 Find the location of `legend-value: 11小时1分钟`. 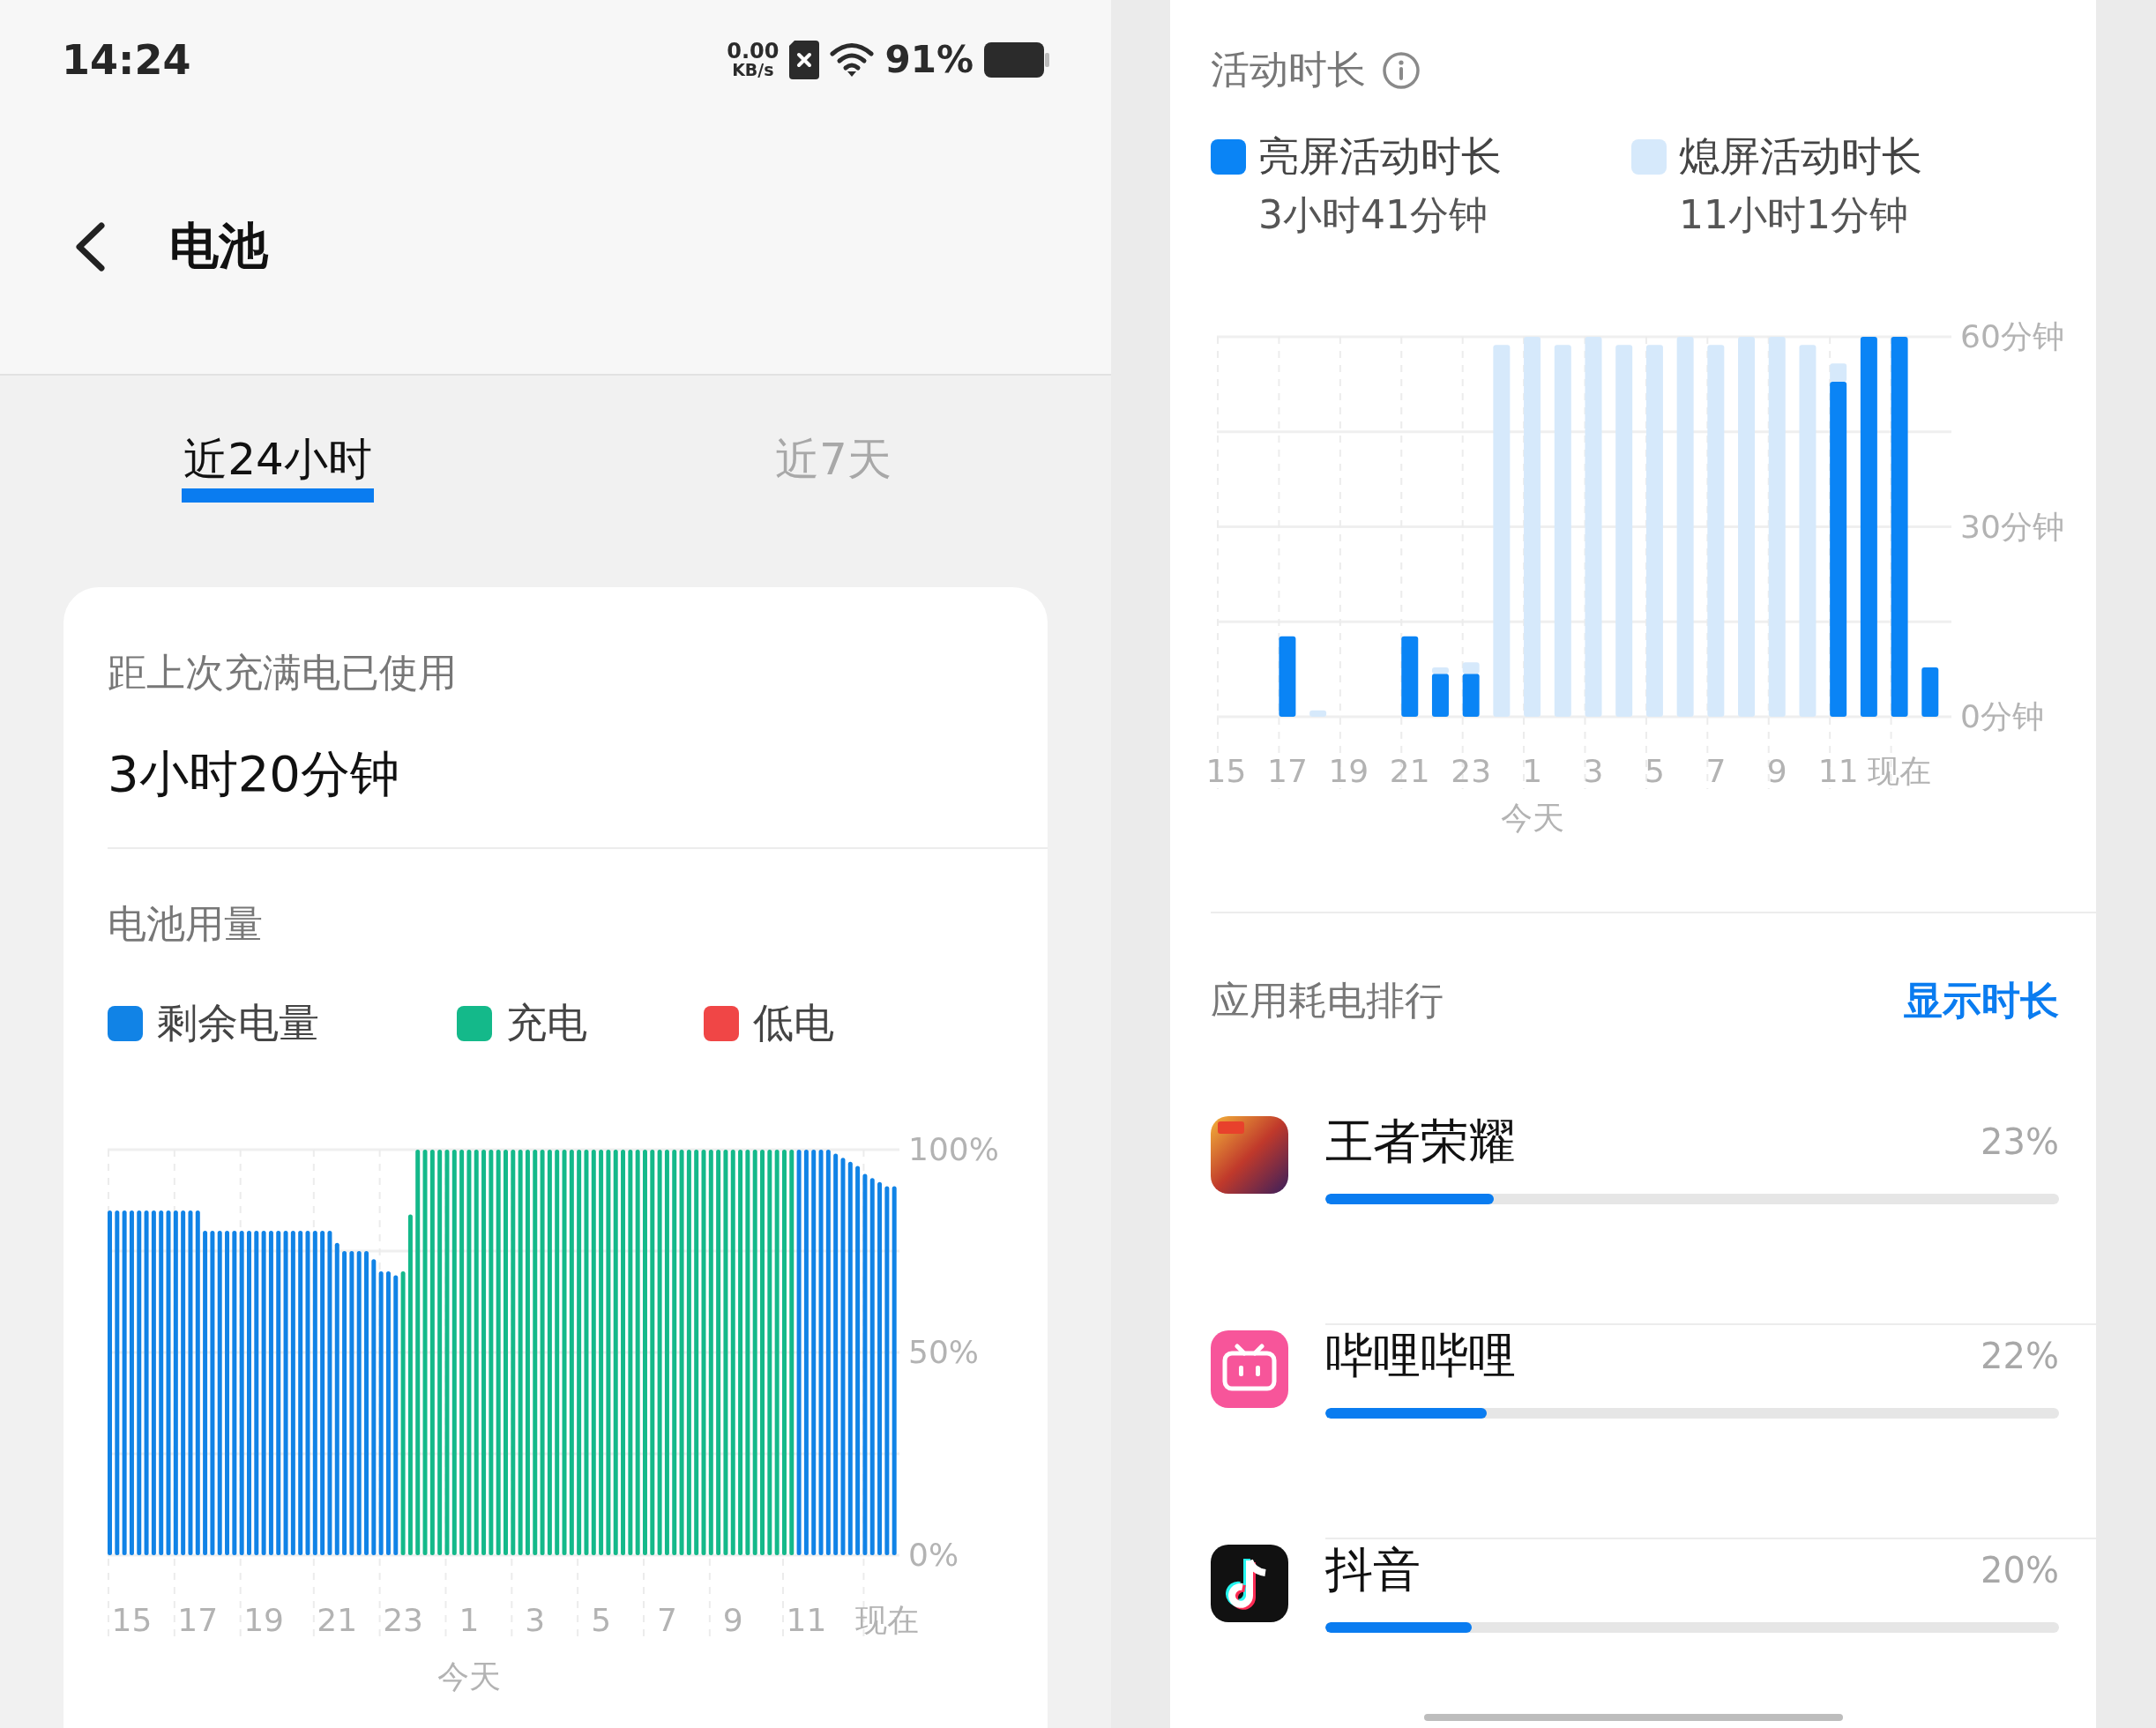

legend-value: 11小时1分钟 is located at coordinates (1794, 215).